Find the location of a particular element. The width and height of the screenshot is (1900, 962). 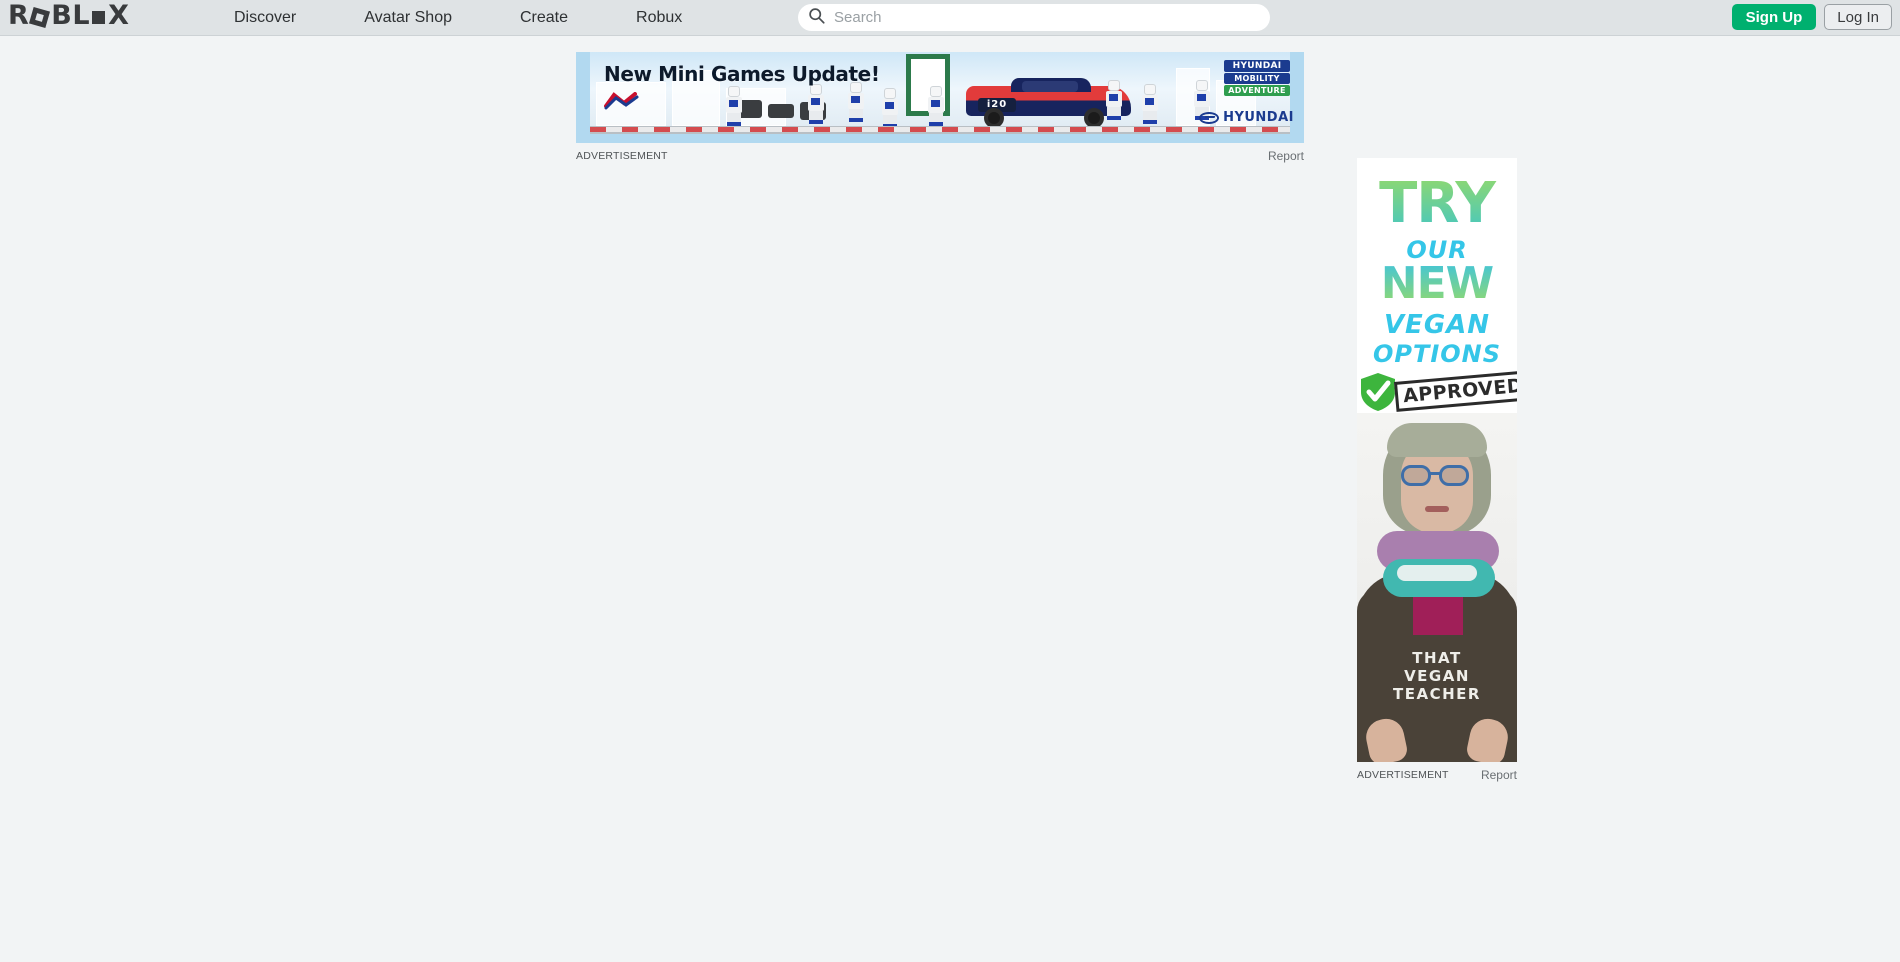

vertical-ad-line-options: OPTIONS is located at coordinates (1437, 354).